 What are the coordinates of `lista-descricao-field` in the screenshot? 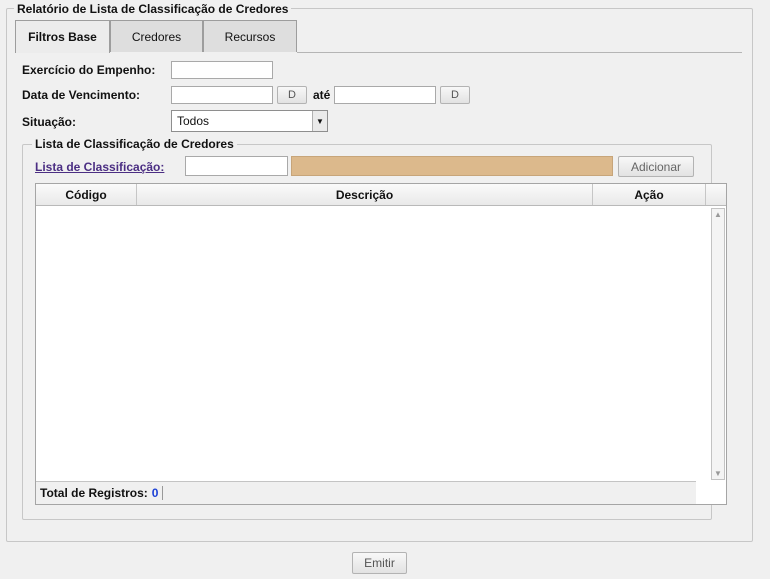 It's located at (452, 166).